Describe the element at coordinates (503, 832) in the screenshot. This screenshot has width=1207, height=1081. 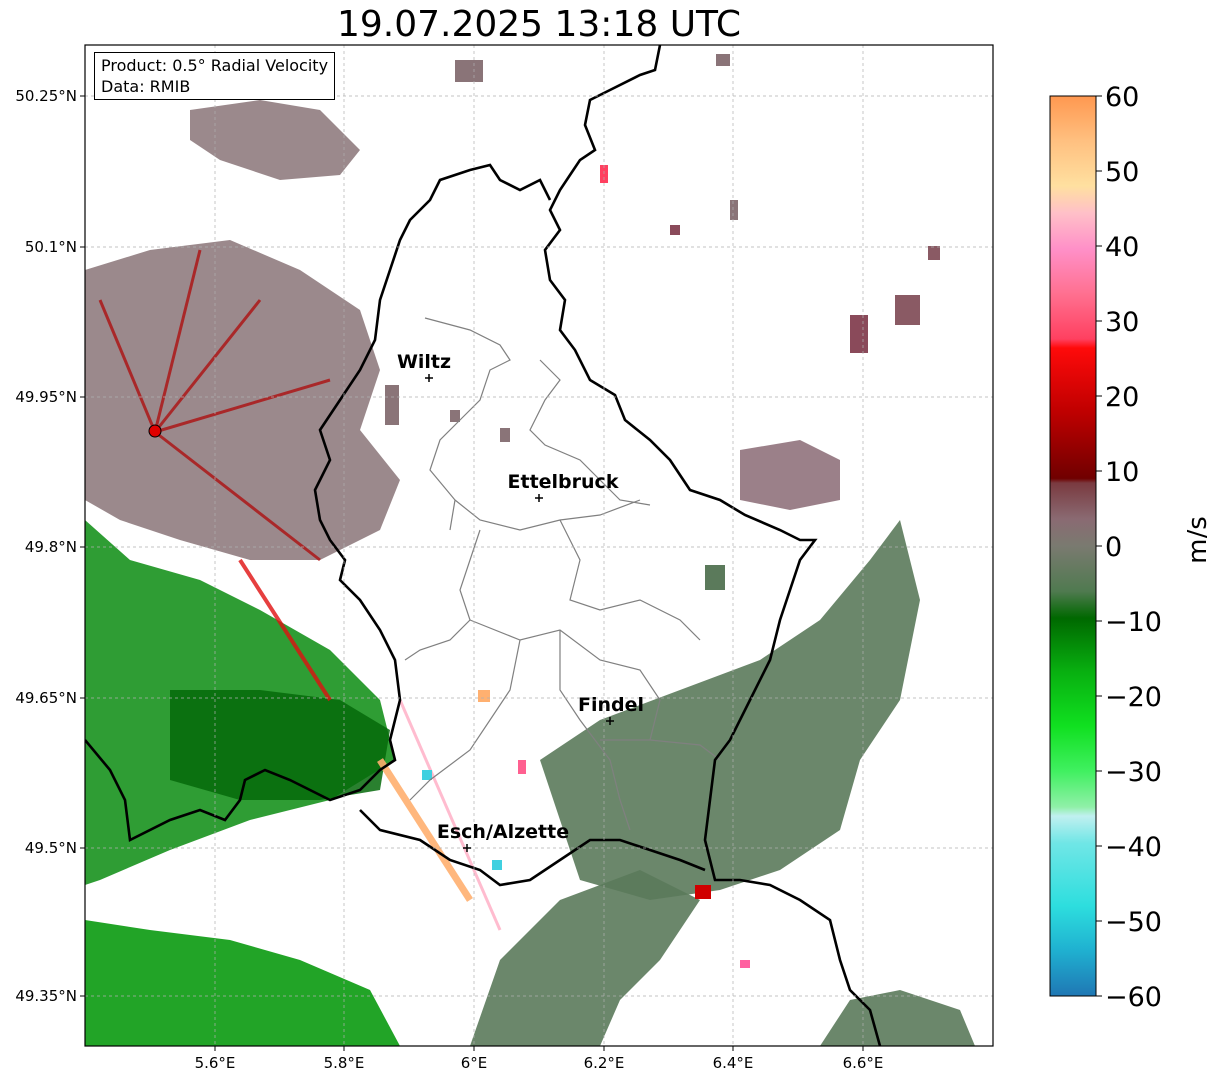
I see `city-label: Esch/Alzette` at that location.